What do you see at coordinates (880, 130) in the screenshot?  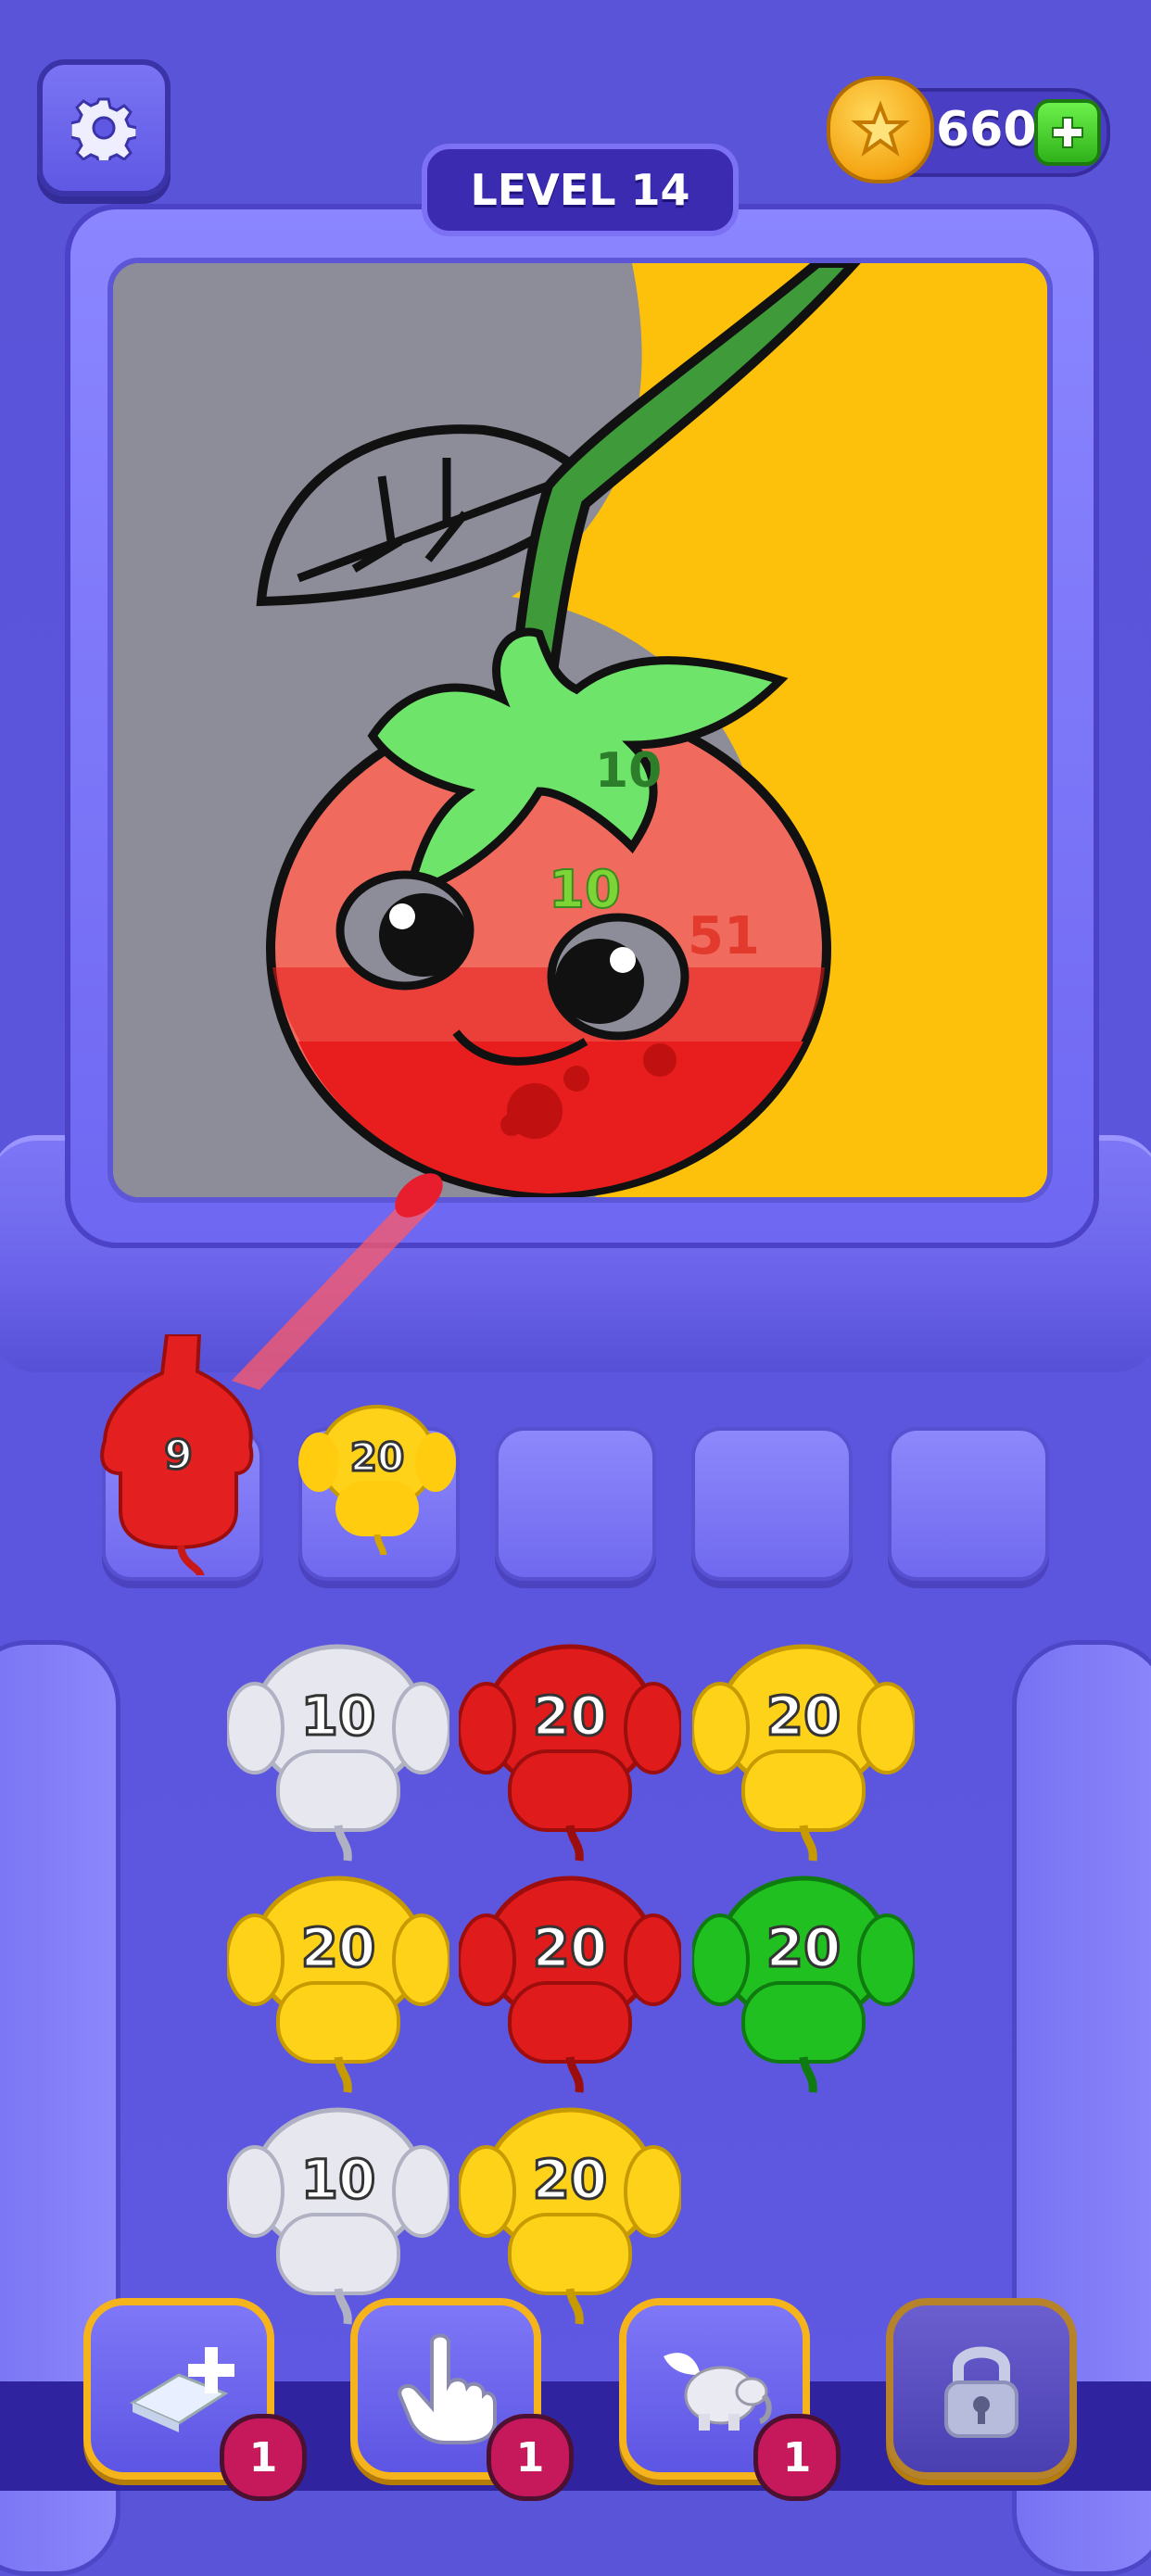 I see `star-coin-icon` at bounding box center [880, 130].